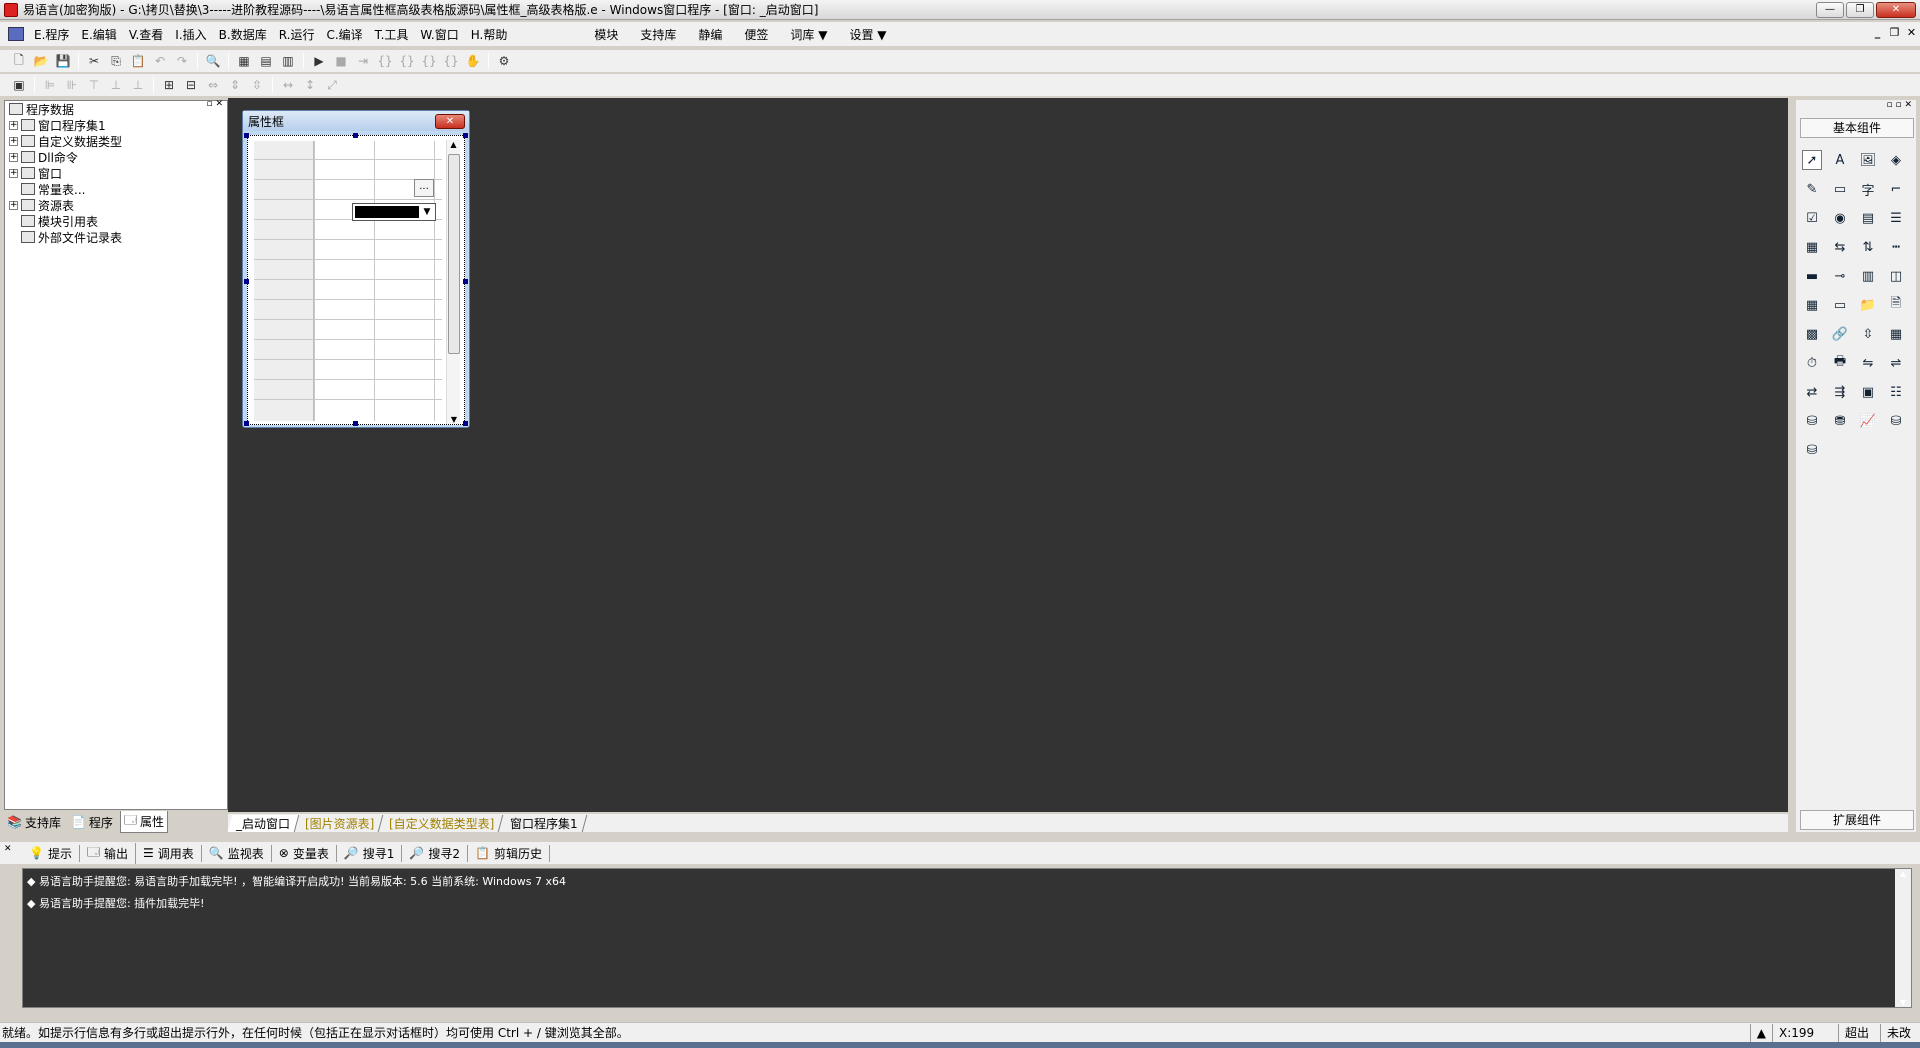 This screenshot has height=1048, width=1920. I want to click on tab-watch: 🔍 监视表, so click(237, 853).